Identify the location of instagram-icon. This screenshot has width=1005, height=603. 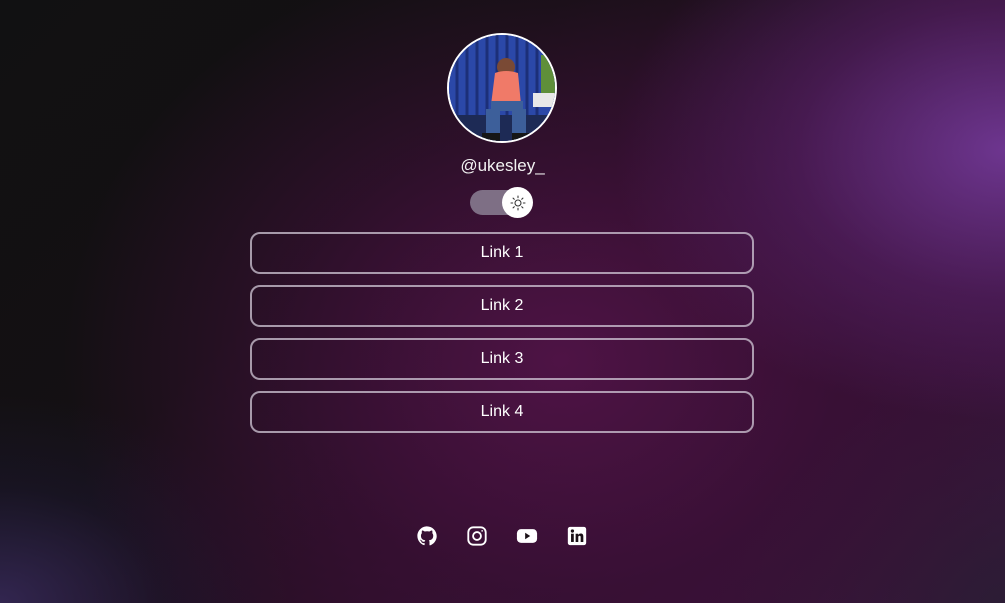
(477, 536).